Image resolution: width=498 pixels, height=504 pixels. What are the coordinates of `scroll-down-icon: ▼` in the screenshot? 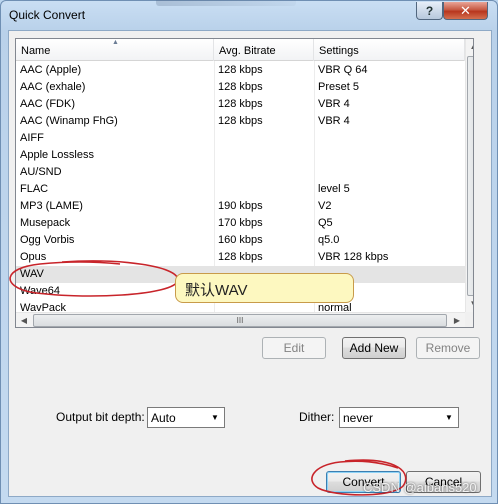 It's located at (469, 304).